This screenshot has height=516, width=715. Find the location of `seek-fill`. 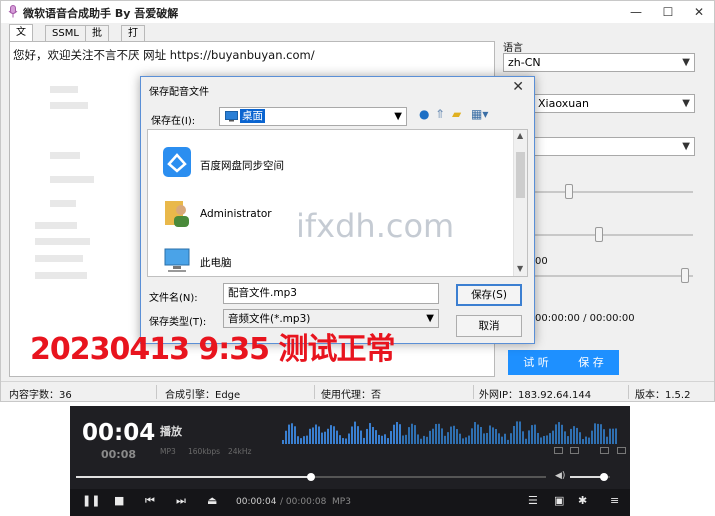

seek-fill is located at coordinates (193, 477).